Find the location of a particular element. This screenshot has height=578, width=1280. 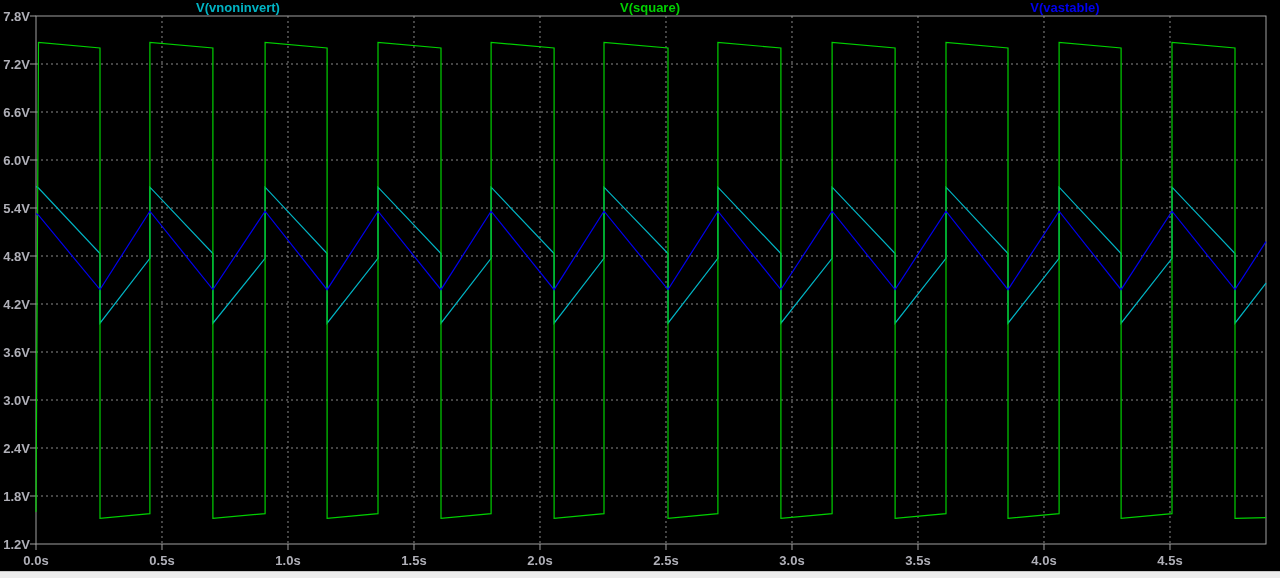

y-tick-label: 4.8V is located at coordinates (16, 256).